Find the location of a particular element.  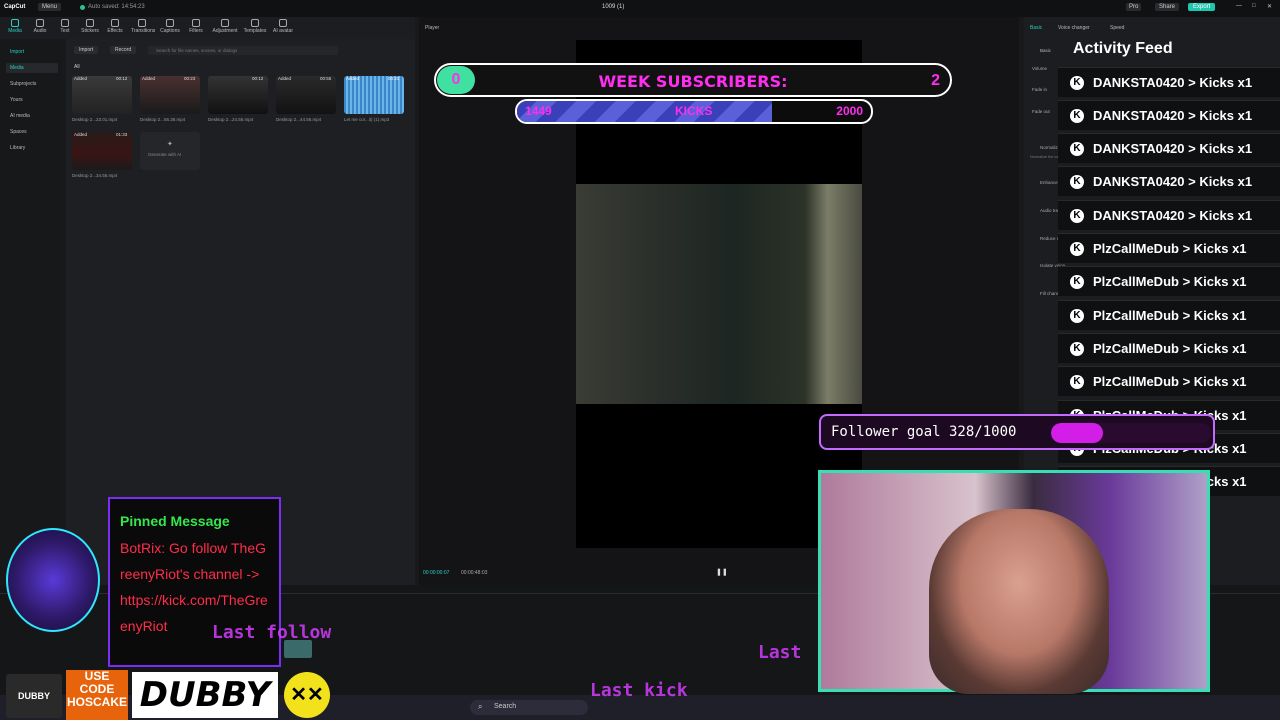

sidebar-item-spaces: Spaces is located at coordinates (32, 132).